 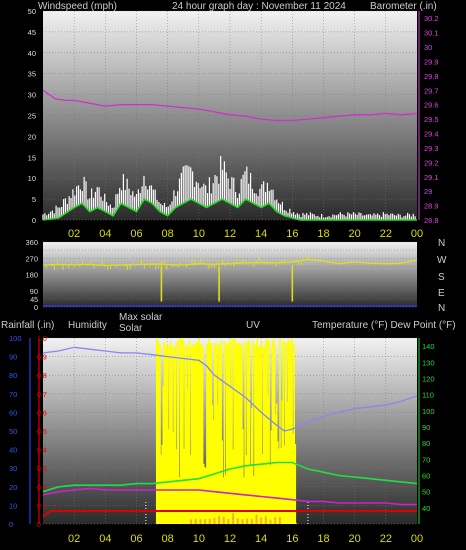 I want to click on wind-tick-label: 50, so click(x=32, y=11).